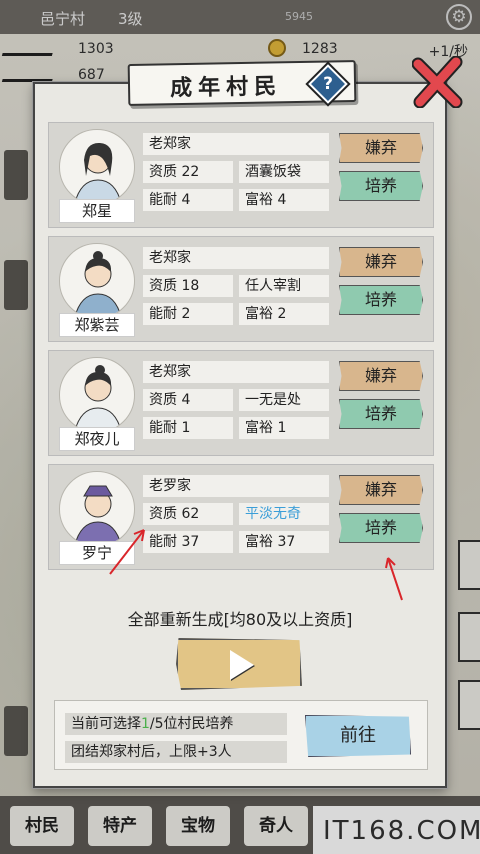 Image resolution: width=480 pixels, height=854 pixels. Describe the element at coordinates (106, 724) in the screenshot. I see `slots-prefix: 当前可选择` at that location.